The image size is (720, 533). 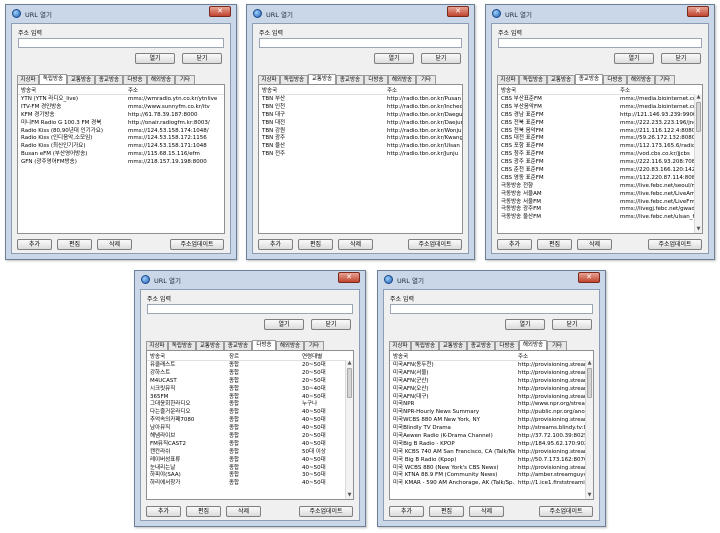 What do you see at coordinates (600, 154) in the screenshot?
I see `list-item: CBS 청주 표준FM mms://vod.cbs.co.kr/jjcbs` at bounding box center [600, 154].